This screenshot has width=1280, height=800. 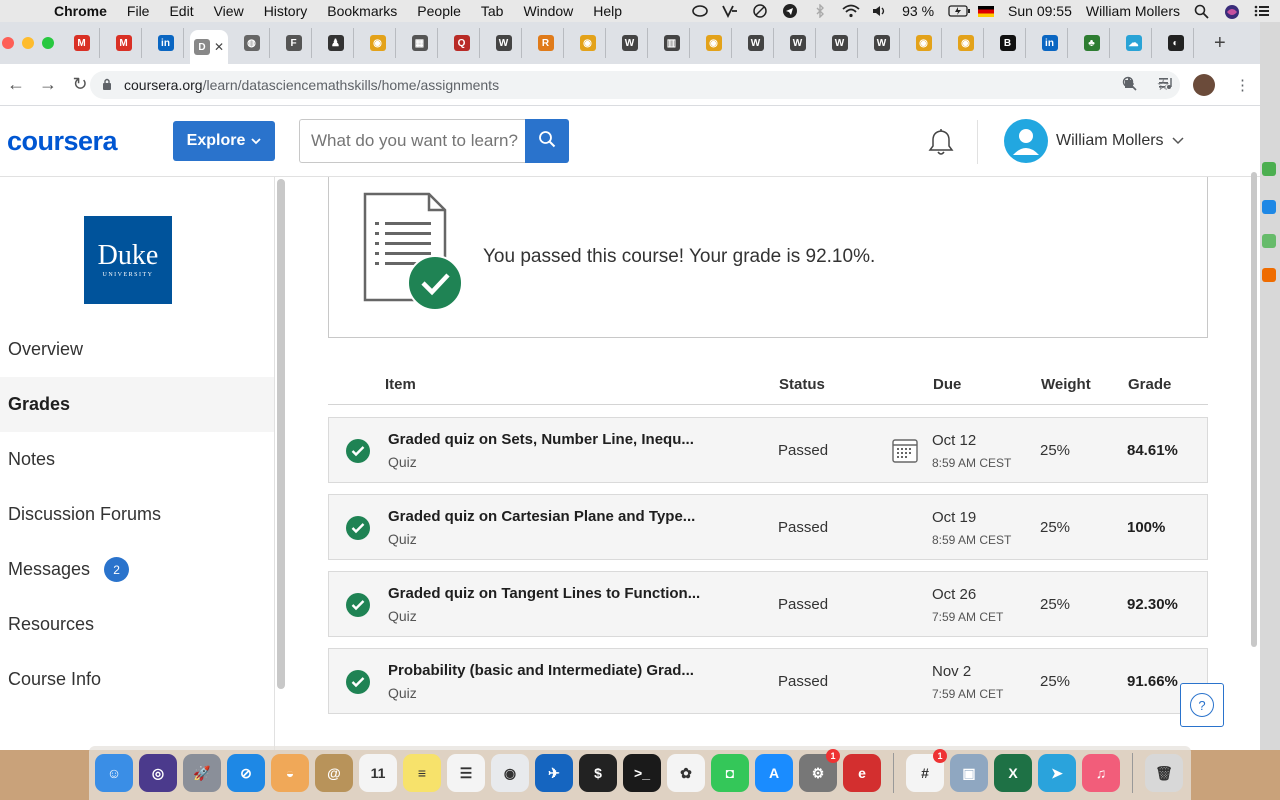 What do you see at coordinates (1164, 773) in the screenshot?
I see `trash-icon: 🗑` at bounding box center [1164, 773].